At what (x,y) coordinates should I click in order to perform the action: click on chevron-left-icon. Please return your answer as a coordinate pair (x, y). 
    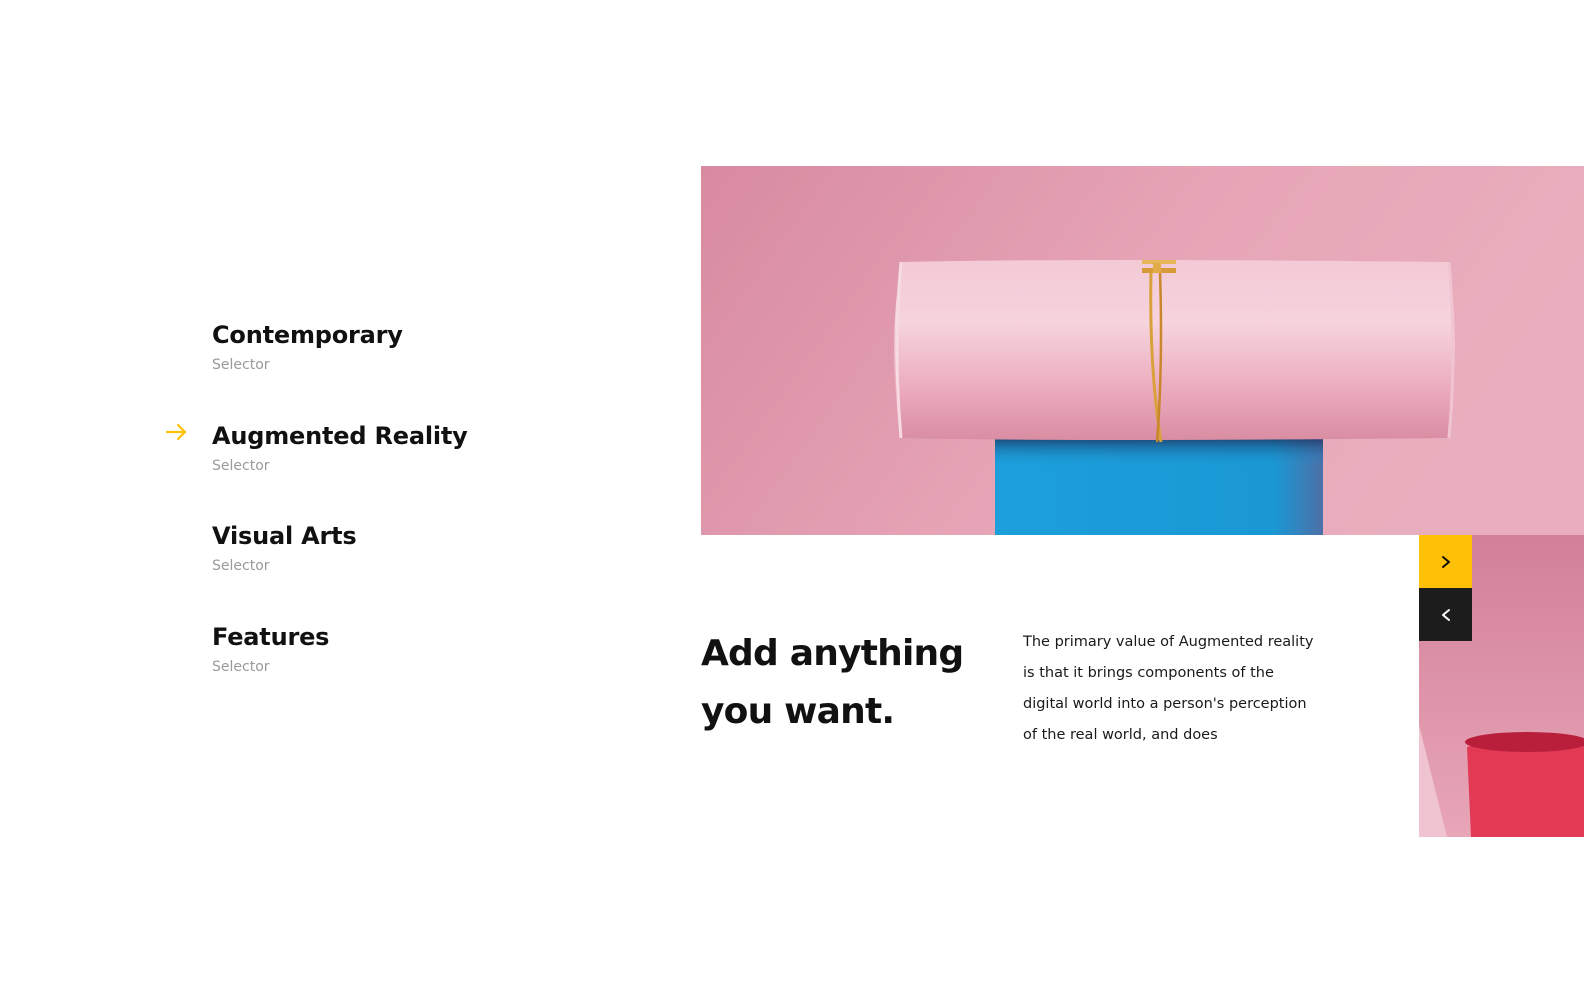
    Looking at the image, I should click on (1445, 614).